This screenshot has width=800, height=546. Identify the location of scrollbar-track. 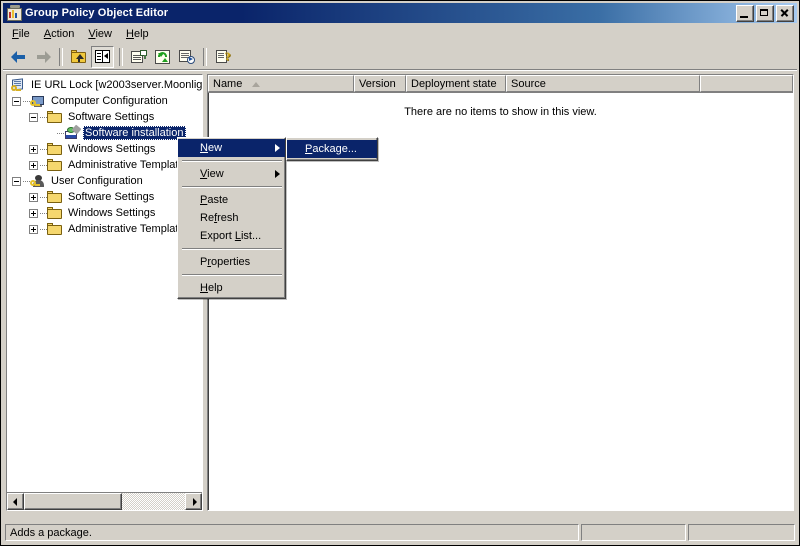
(104, 501).